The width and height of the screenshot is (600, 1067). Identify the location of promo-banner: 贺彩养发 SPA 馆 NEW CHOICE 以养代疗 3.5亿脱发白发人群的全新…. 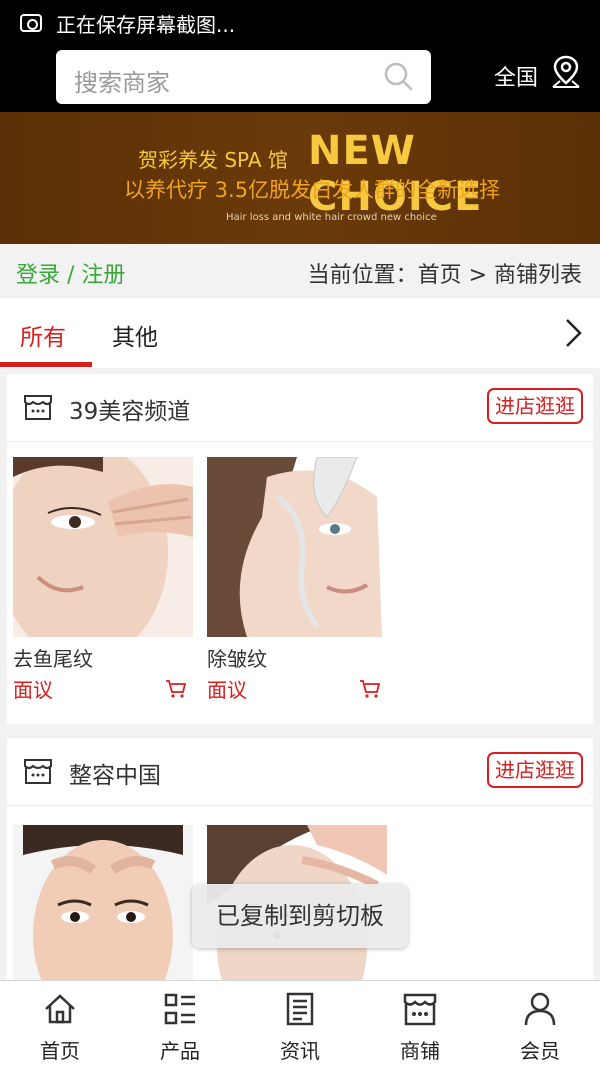
(300, 178).